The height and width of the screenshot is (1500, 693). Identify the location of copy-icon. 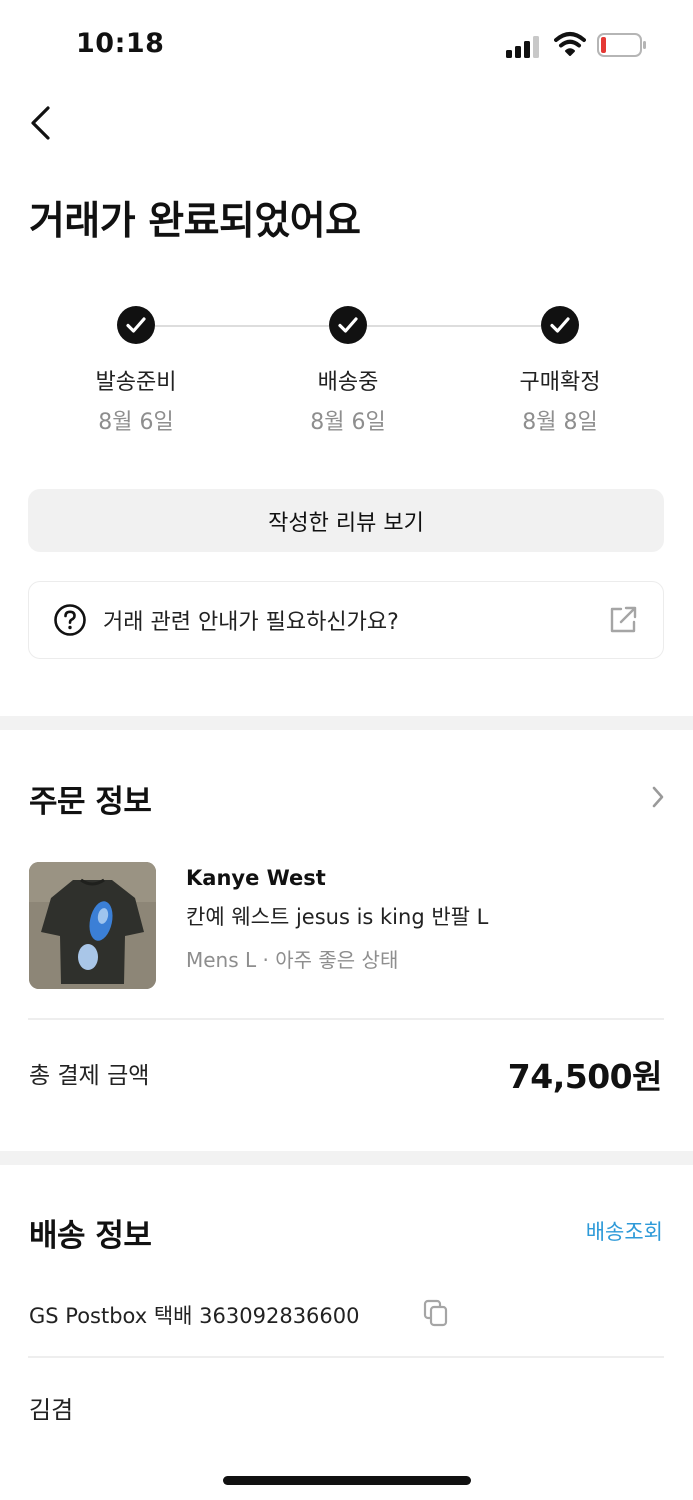
(436, 1313).